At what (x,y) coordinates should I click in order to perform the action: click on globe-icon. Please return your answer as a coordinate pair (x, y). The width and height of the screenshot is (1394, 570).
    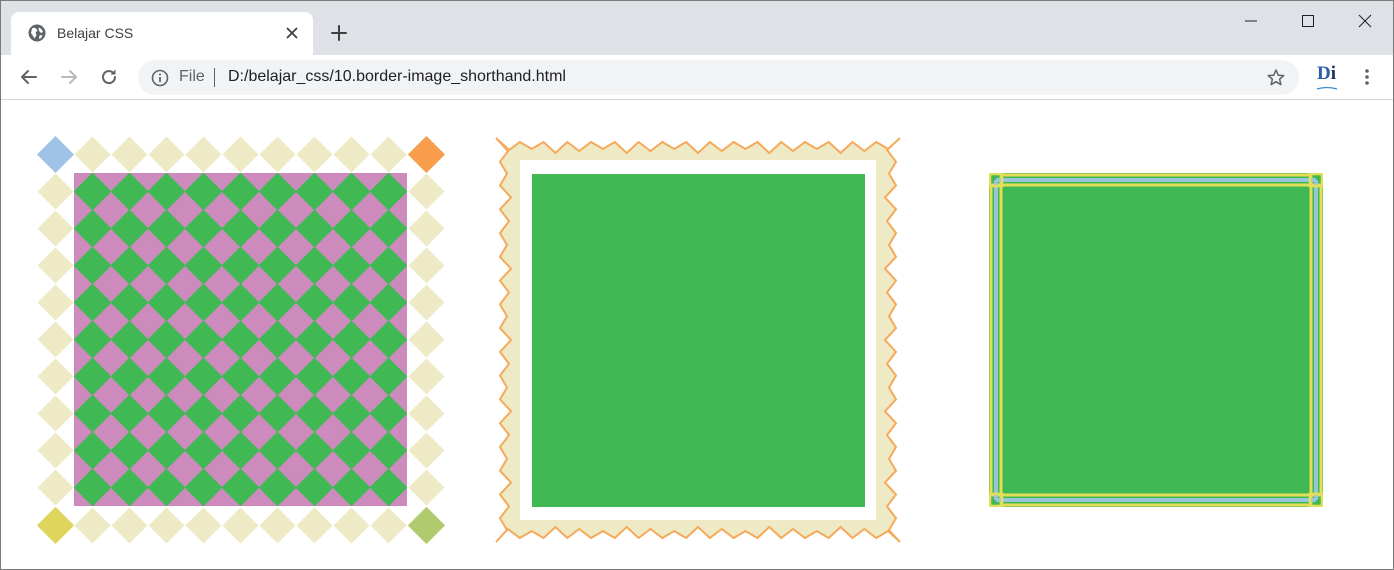
    Looking at the image, I should click on (37, 33).